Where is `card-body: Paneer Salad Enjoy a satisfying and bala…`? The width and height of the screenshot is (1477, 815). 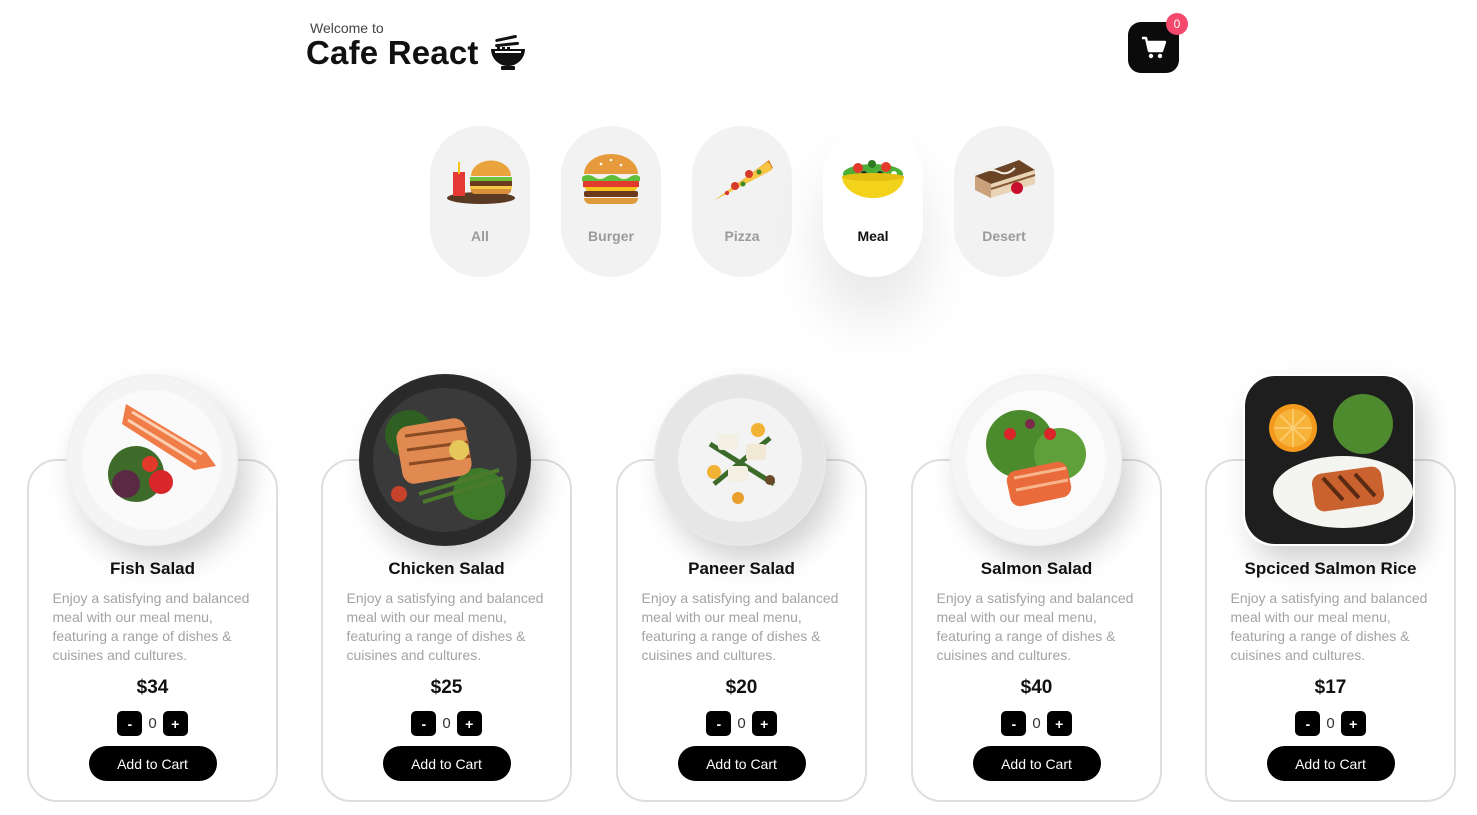 card-body: Paneer Salad Enjoy a satisfying and bala… is located at coordinates (741, 670).